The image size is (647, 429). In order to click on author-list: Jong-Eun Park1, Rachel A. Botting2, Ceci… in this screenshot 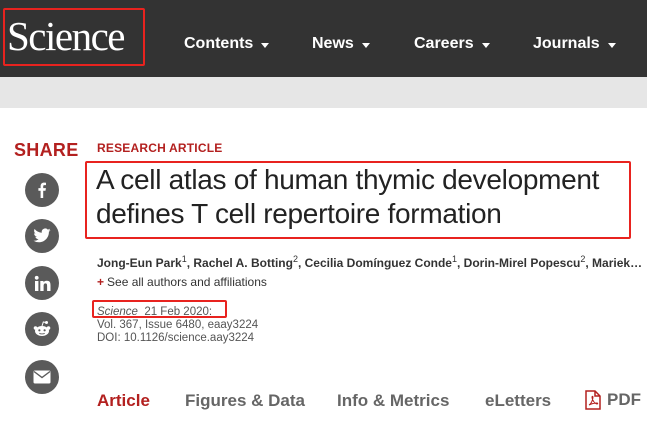, I will do `click(369, 262)`.